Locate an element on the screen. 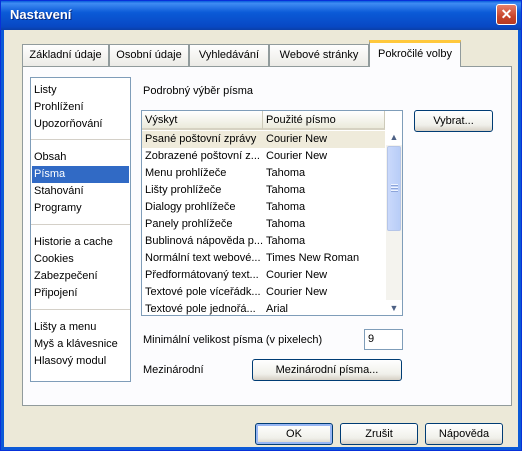  chevron-down-icon: ▼ is located at coordinates (394, 307).